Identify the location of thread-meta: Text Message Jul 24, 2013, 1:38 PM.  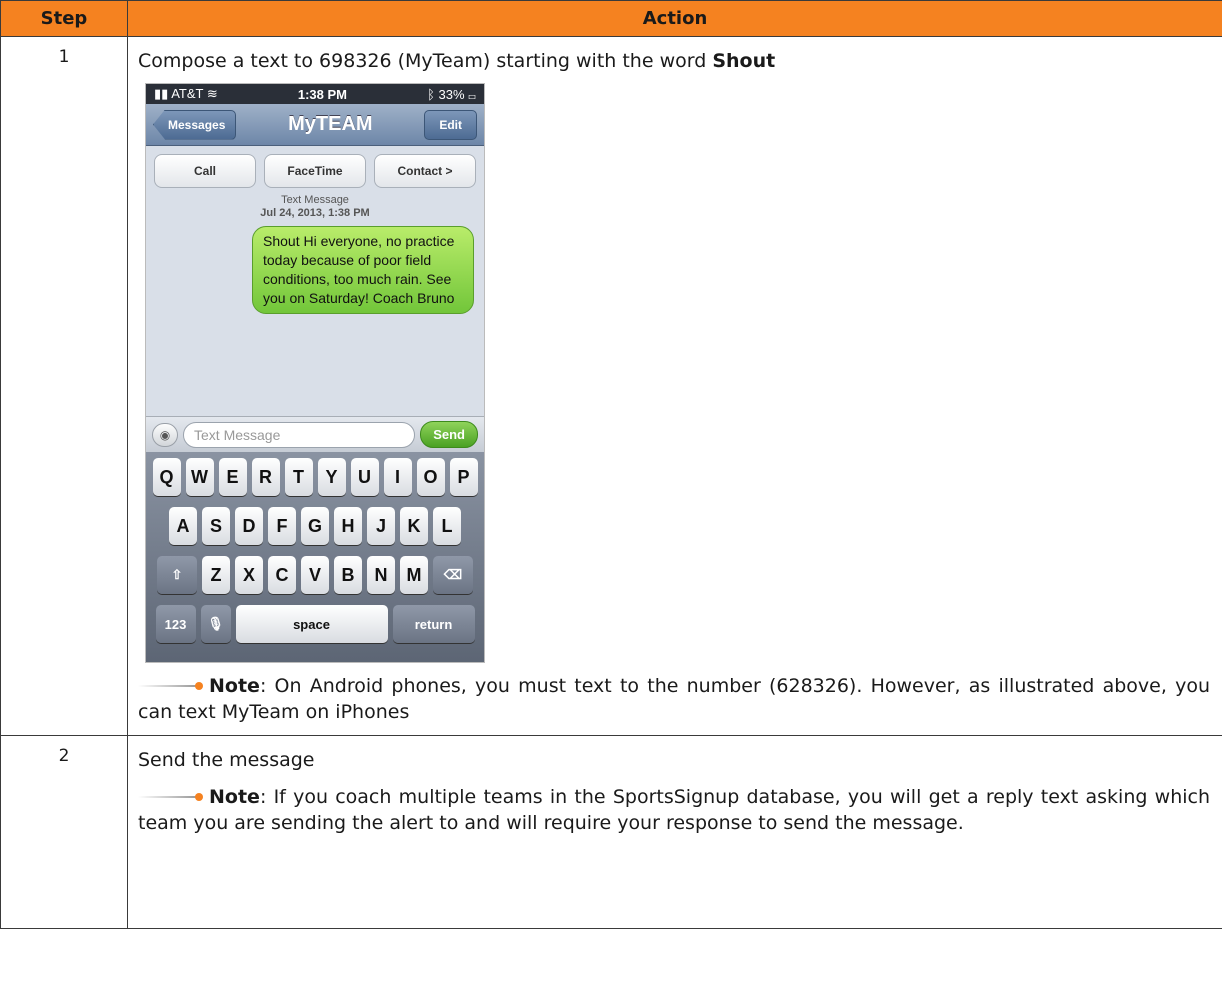
(315, 206).